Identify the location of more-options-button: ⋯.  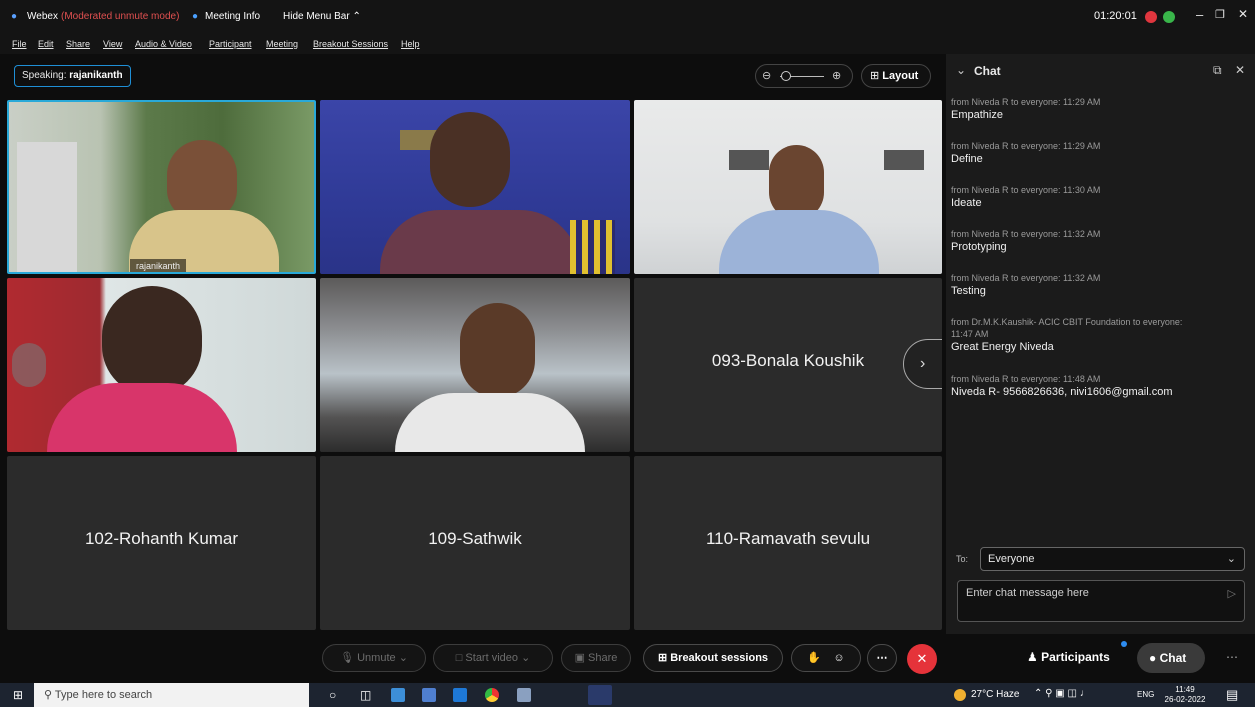
(882, 658).